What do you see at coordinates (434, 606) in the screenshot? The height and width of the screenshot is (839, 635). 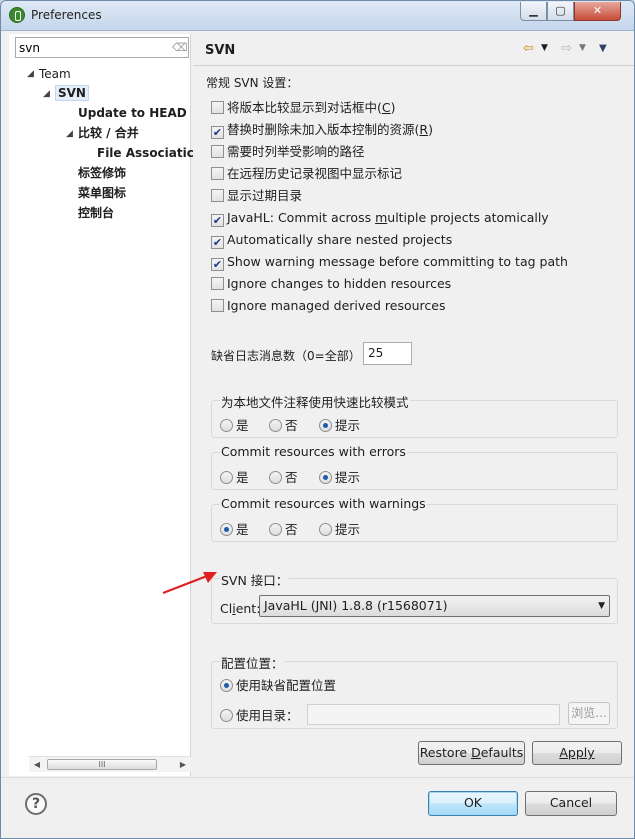 I see `client-select: JavaHL (JNI) 1.8.8 (r1568071) ▼` at bounding box center [434, 606].